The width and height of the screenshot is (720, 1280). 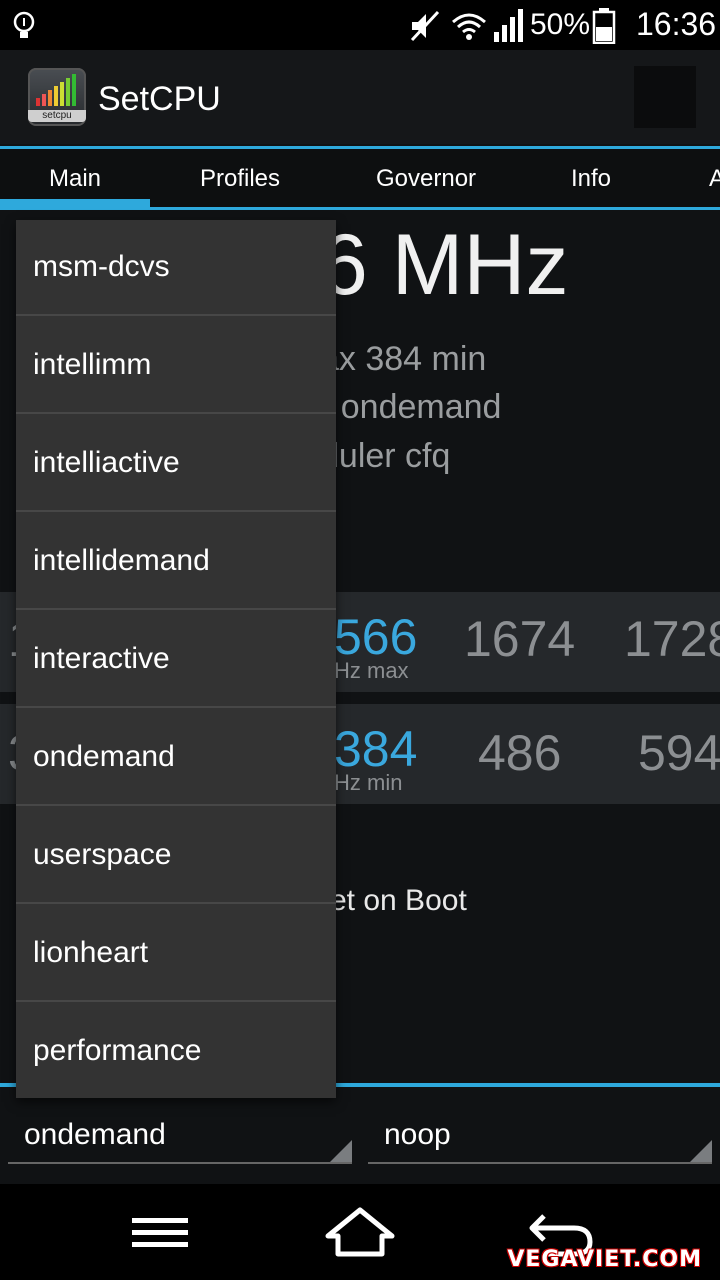 What do you see at coordinates (469, 26) in the screenshot?
I see `wifi-icon` at bounding box center [469, 26].